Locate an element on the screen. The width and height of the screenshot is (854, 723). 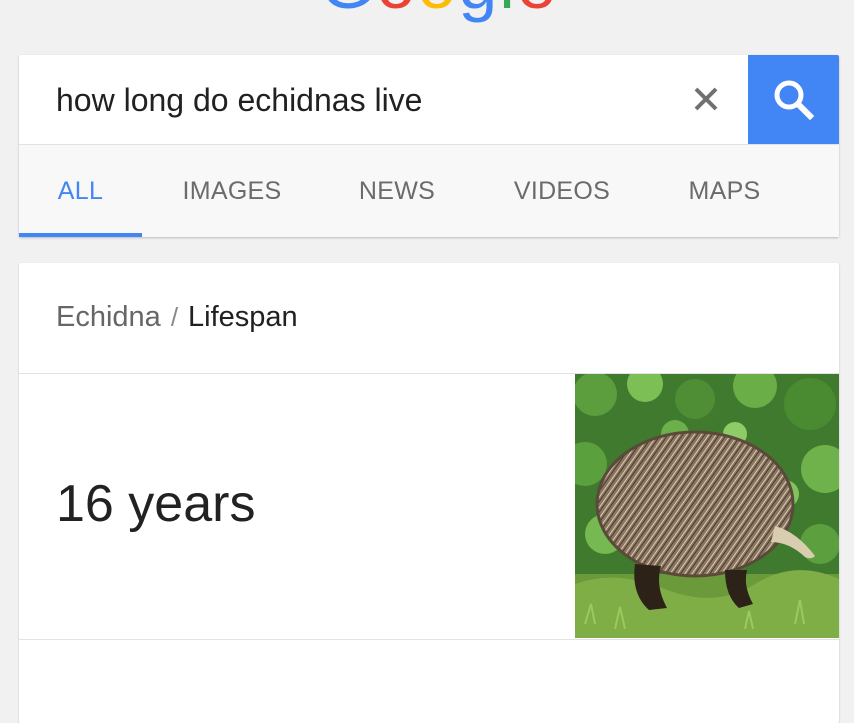
breadcrumb-parent-link: Echidna is located at coordinates (108, 317).